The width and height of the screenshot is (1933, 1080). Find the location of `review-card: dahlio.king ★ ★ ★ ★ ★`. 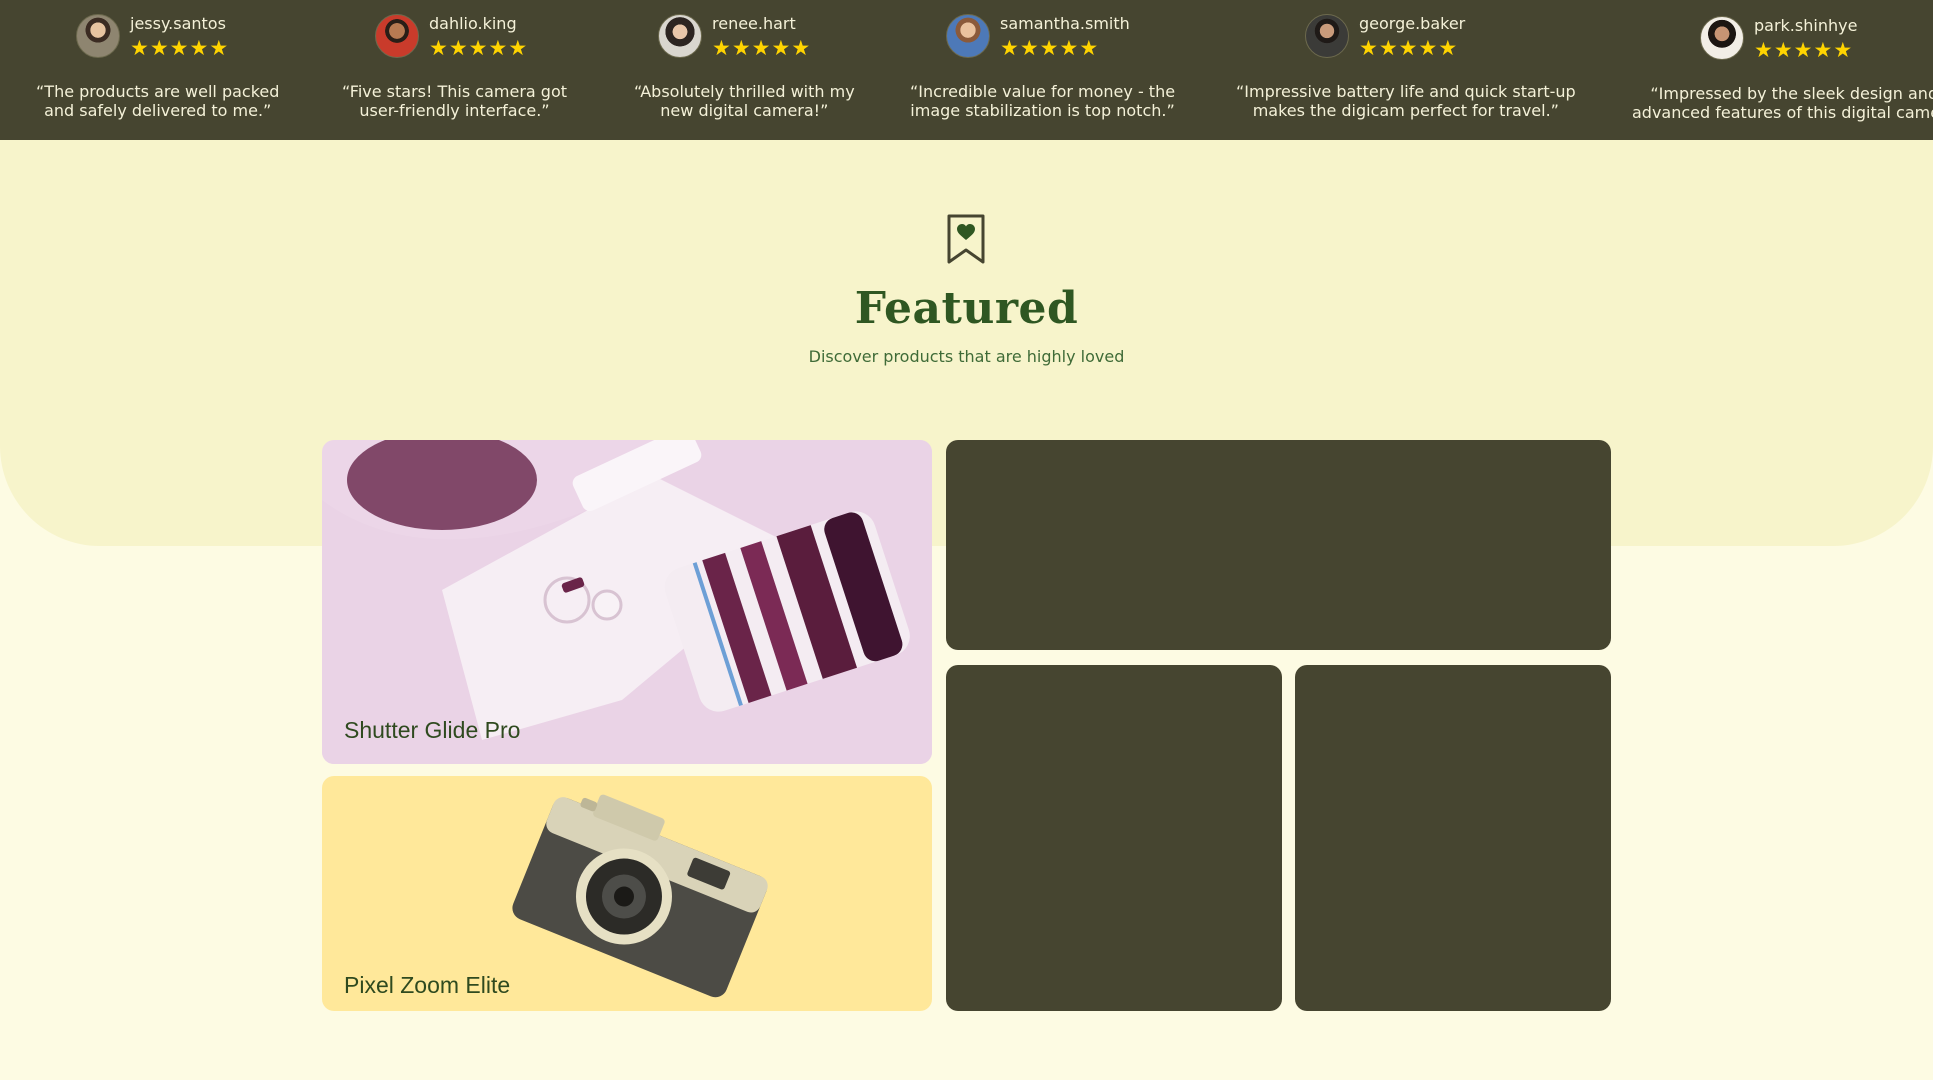

review-card: dahlio.king ★ ★ ★ ★ ★ is located at coordinates (451, 36).